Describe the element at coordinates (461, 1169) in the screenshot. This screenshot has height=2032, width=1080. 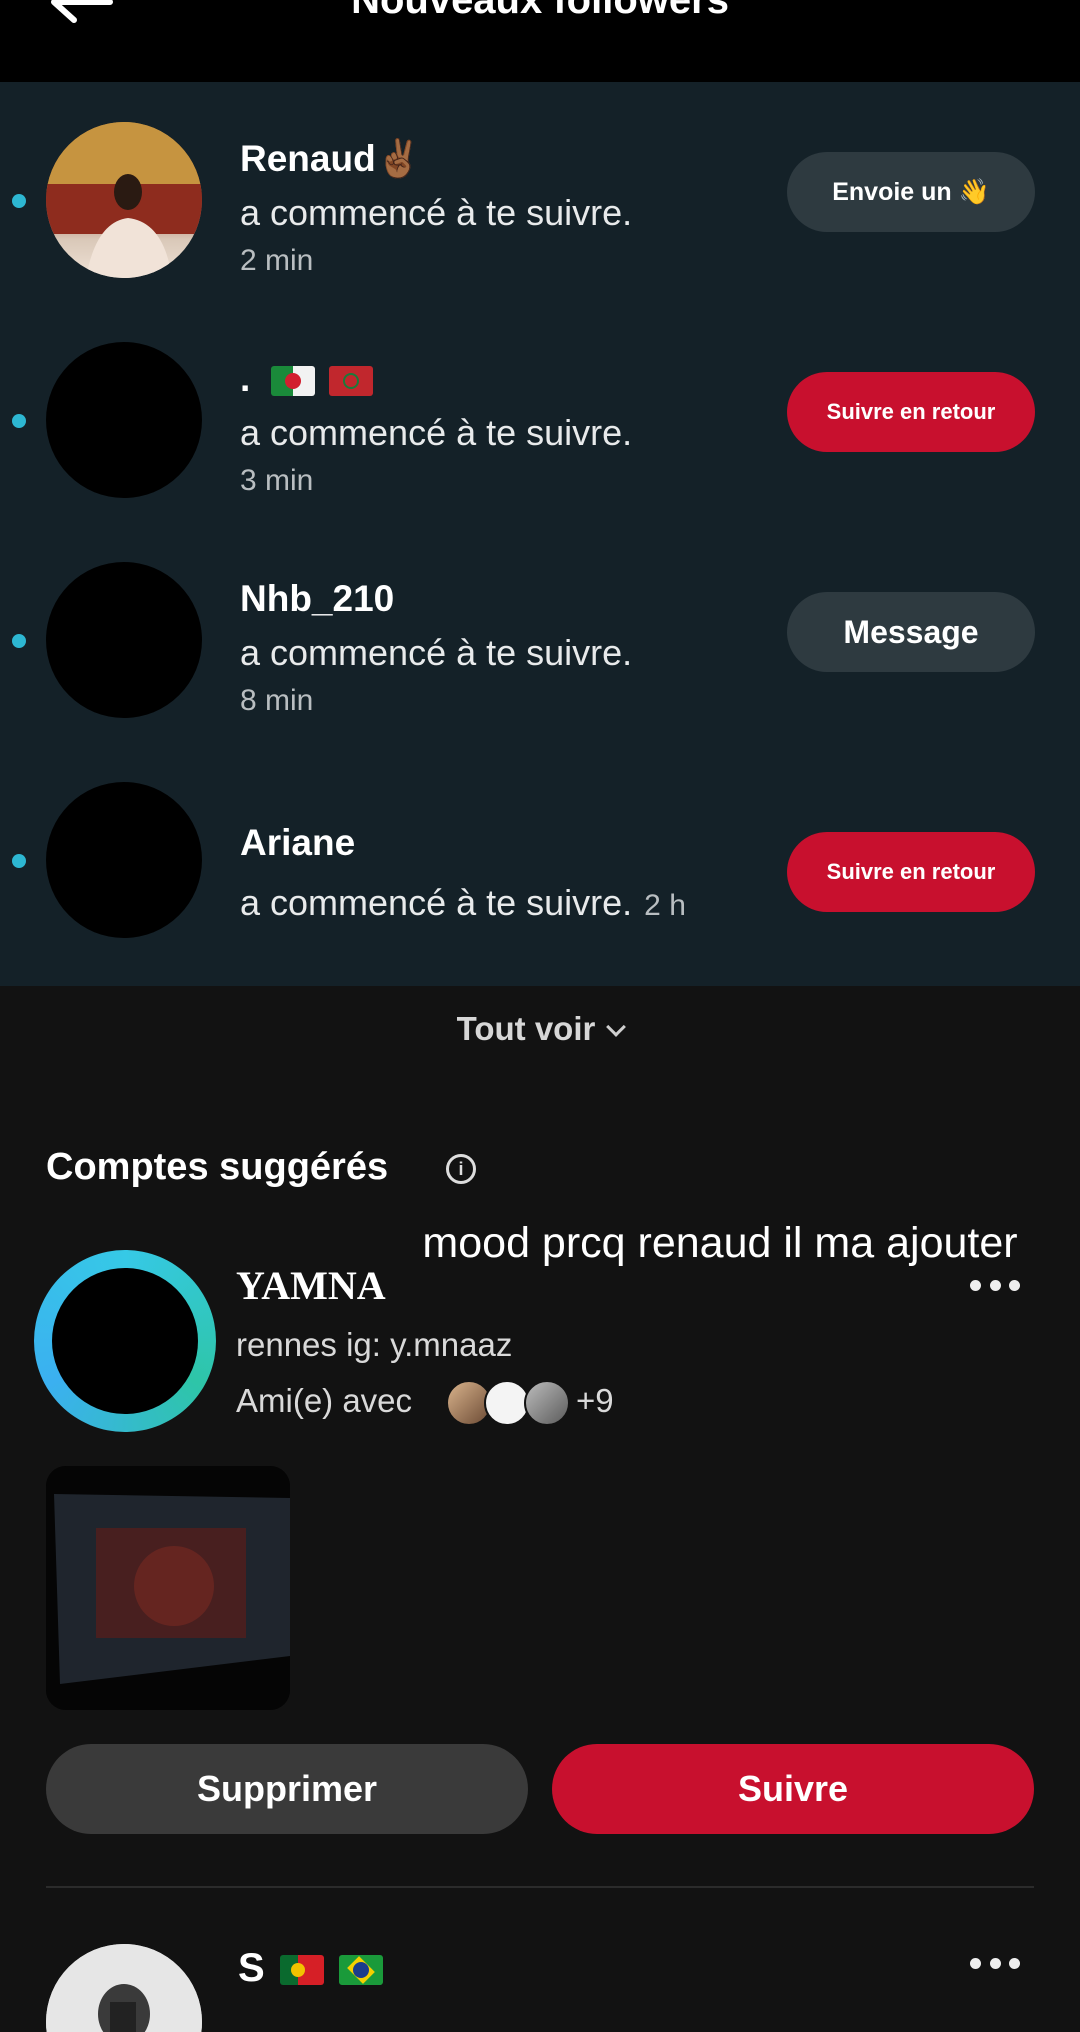
I see `info-icon: i` at that location.